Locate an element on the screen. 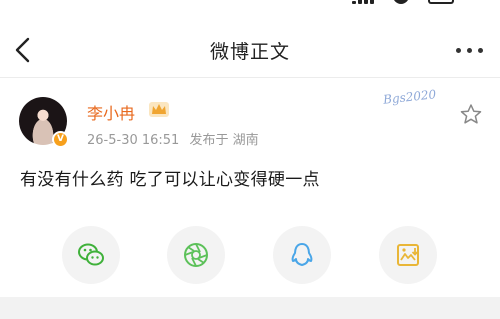 The width and height of the screenshot is (500, 319). more-options-icon is located at coordinates (470, 49).